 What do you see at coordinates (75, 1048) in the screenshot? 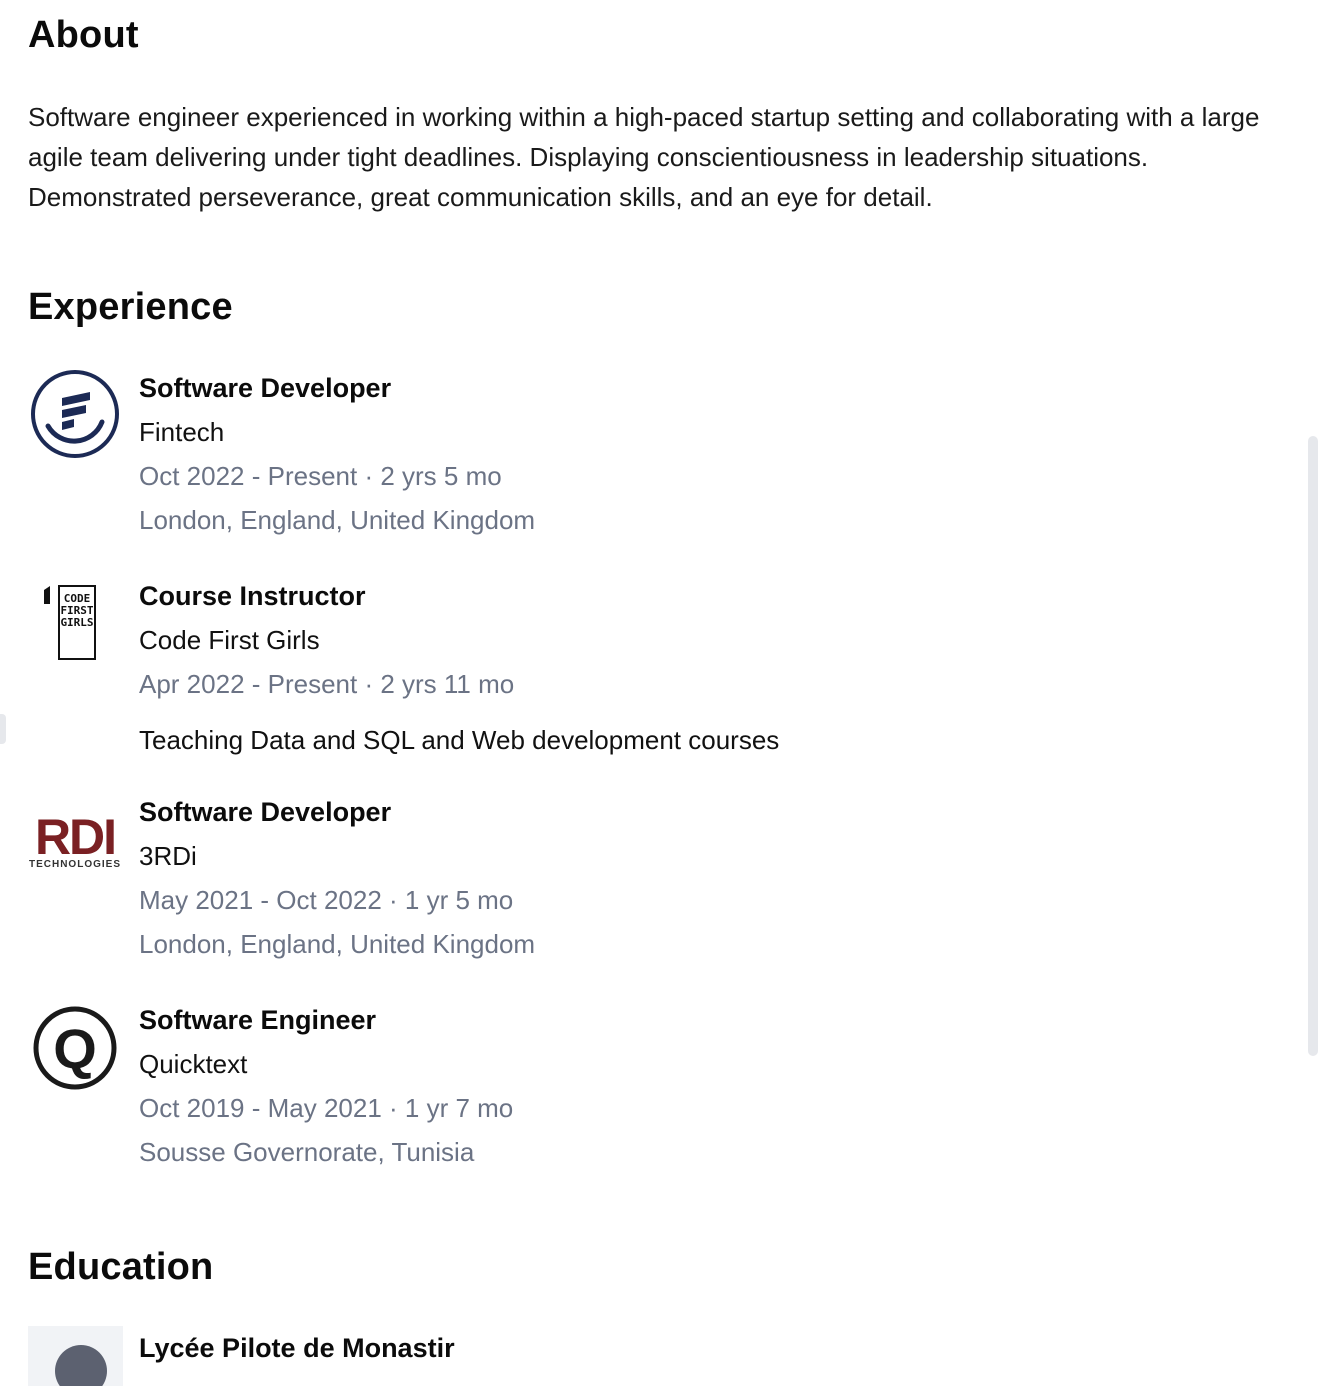
I see `quicktext-logo-letter: Q` at bounding box center [75, 1048].